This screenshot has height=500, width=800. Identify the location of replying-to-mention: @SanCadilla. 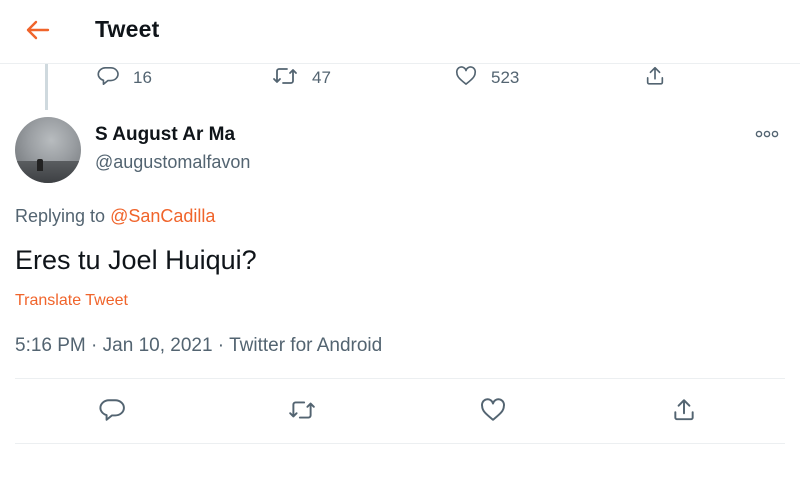
(162, 216).